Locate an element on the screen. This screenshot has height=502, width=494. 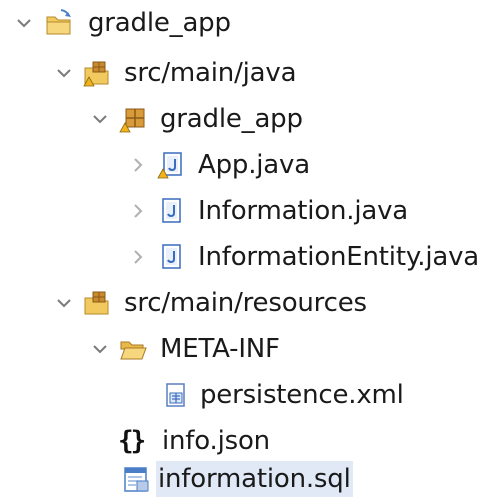
tree-item-label: Information.java is located at coordinates (303, 211).